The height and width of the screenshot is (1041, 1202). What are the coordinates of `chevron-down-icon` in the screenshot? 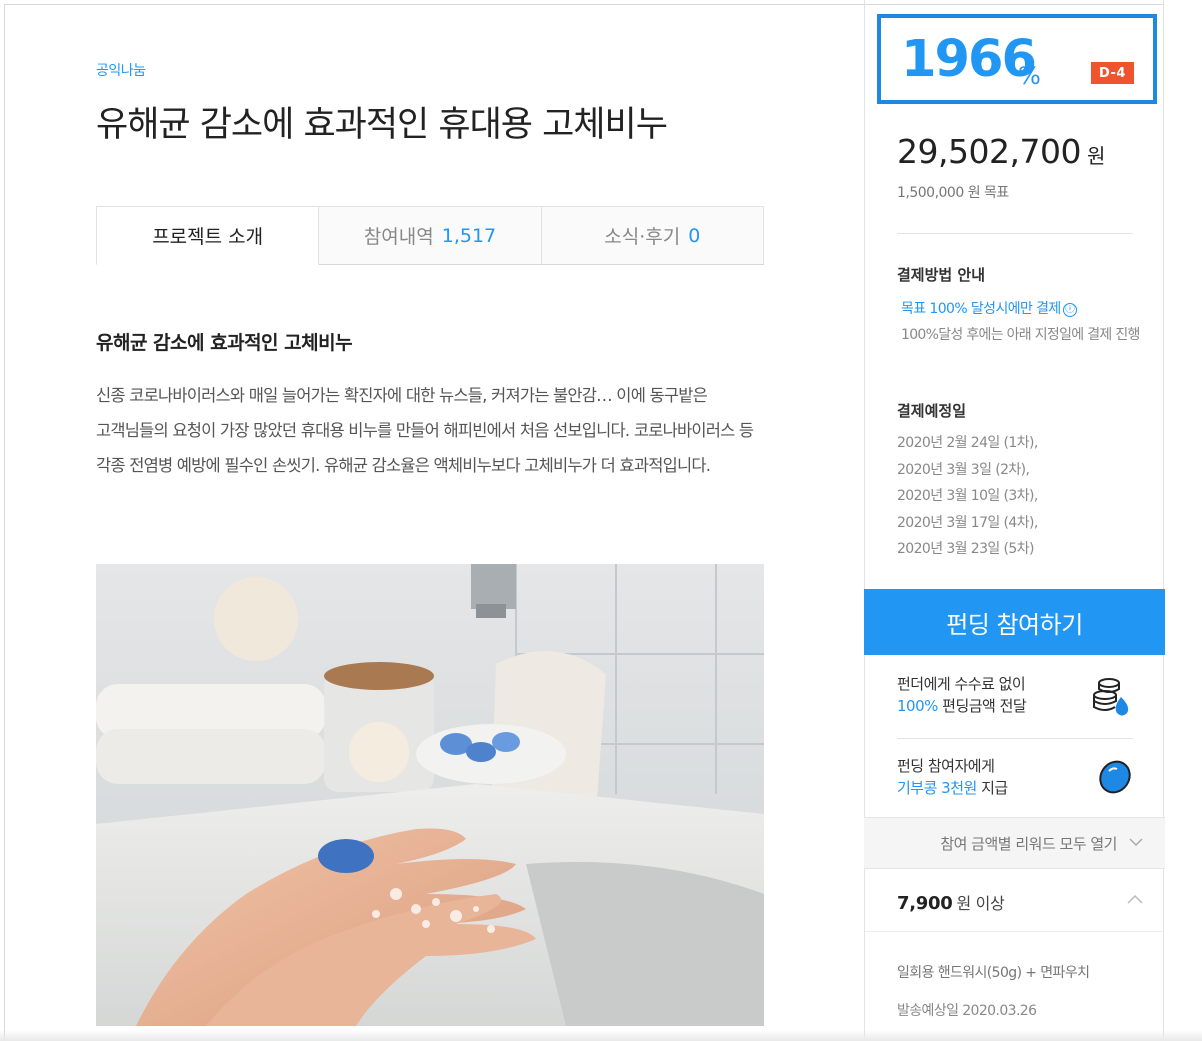 It's located at (1136, 843).